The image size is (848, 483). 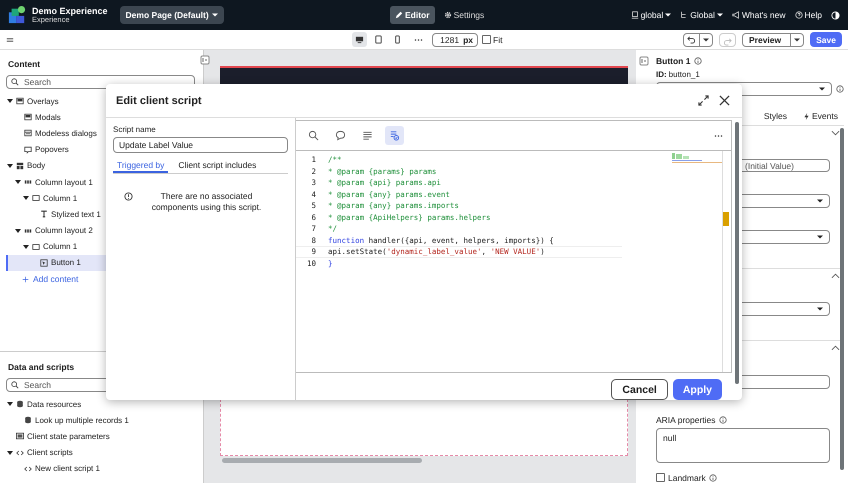 I want to click on save-button: Save, so click(x=826, y=39).